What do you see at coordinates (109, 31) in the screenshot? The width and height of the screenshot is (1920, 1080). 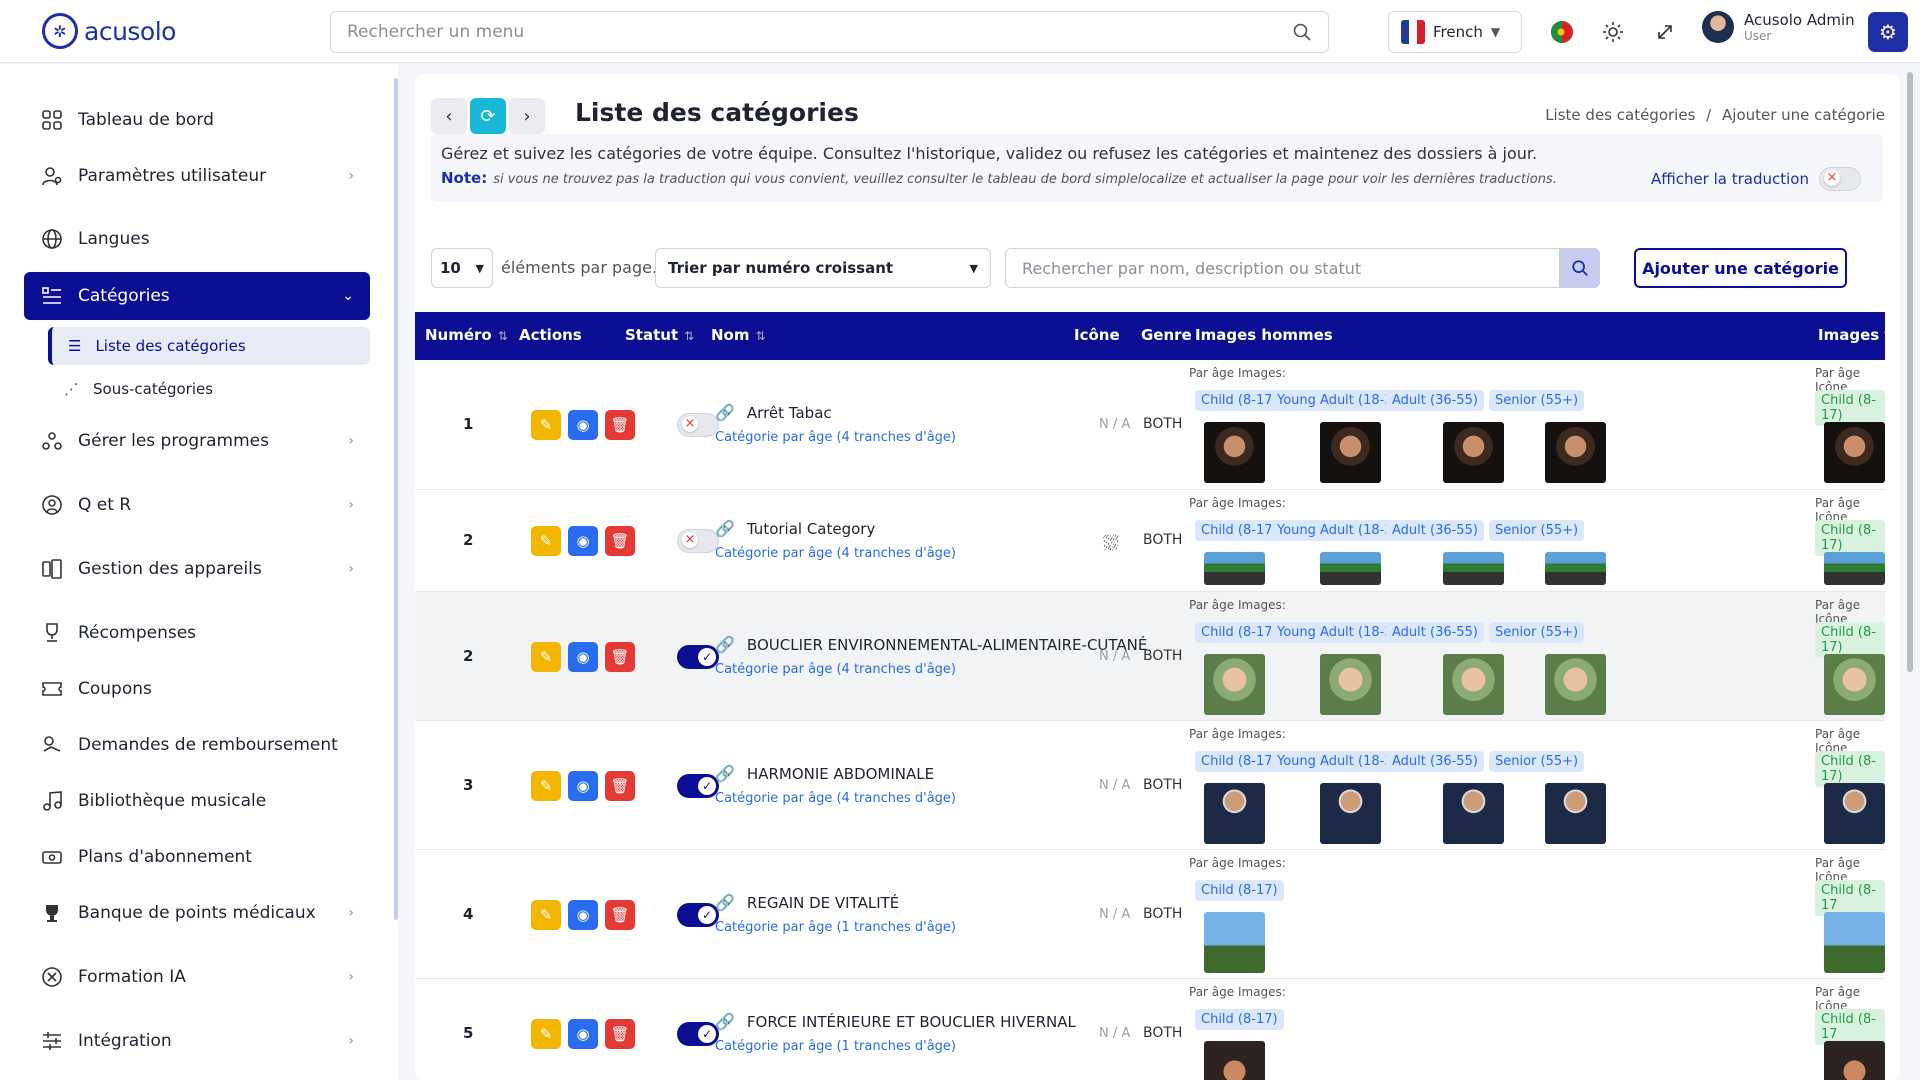 I see `logo: ✲ acusolo` at bounding box center [109, 31].